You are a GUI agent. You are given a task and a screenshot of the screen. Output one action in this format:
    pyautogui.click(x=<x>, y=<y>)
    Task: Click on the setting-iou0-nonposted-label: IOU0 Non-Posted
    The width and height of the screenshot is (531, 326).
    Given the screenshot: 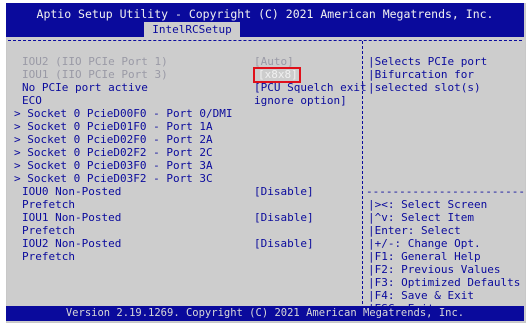 What is the action you would take?
    pyautogui.click(x=71, y=192)
    